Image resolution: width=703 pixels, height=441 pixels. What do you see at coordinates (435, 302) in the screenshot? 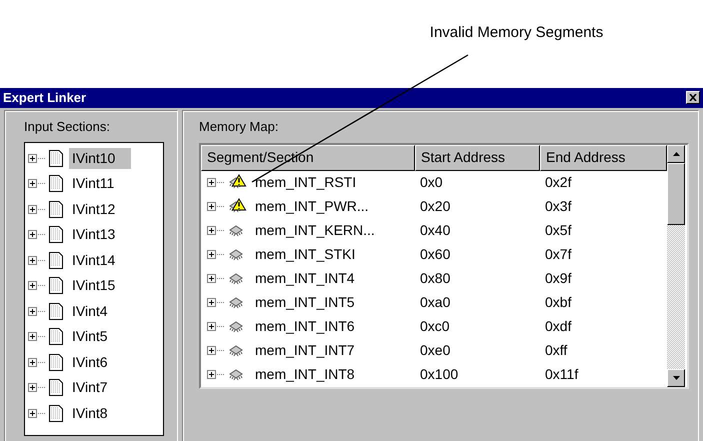
I see `address-cell-text: 0xa0` at bounding box center [435, 302].